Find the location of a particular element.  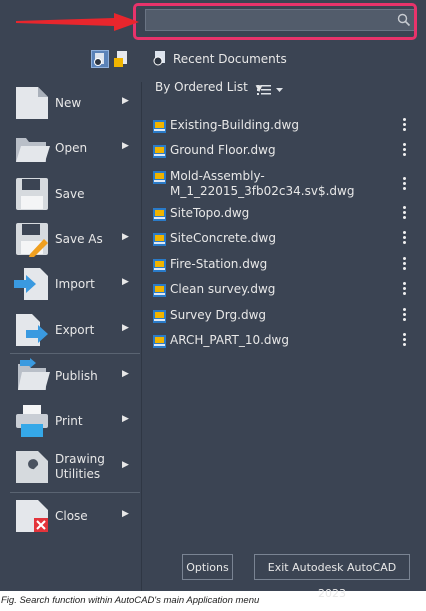

menu-item-label: New is located at coordinates (68, 103).